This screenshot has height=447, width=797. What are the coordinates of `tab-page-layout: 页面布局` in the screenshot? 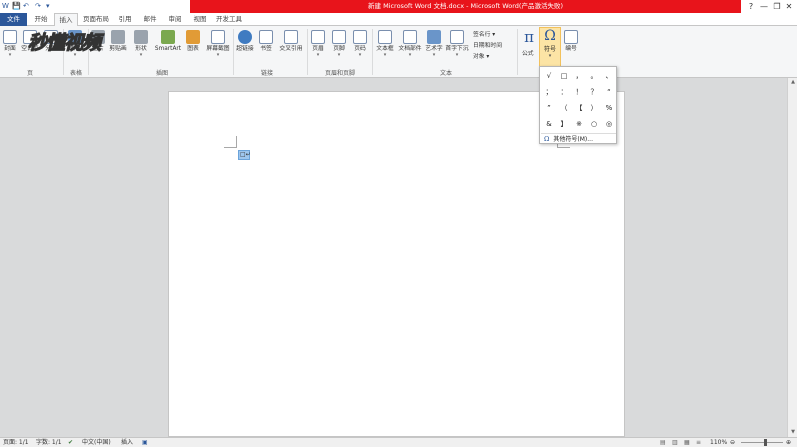 It's located at (96, 19).